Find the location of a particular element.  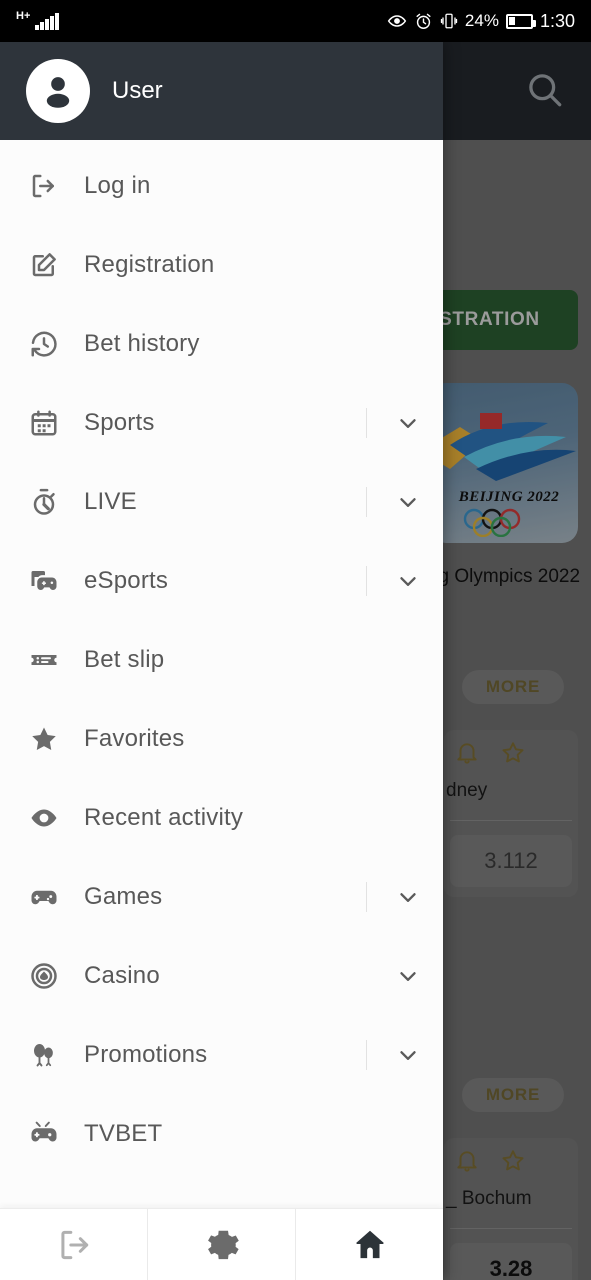

menu-item-label: Registration is located at coordinates (149, 264).